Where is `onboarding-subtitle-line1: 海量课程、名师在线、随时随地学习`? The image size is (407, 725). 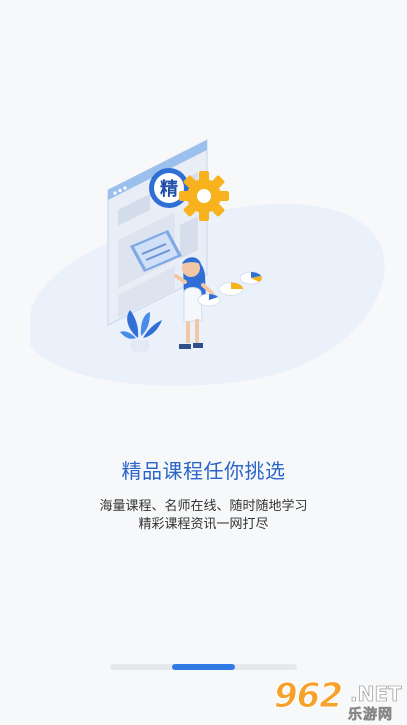
onboarding-subtitle-line1: 海量课程、名师在线、随时随地学习 is located at coordinates (203, 506).